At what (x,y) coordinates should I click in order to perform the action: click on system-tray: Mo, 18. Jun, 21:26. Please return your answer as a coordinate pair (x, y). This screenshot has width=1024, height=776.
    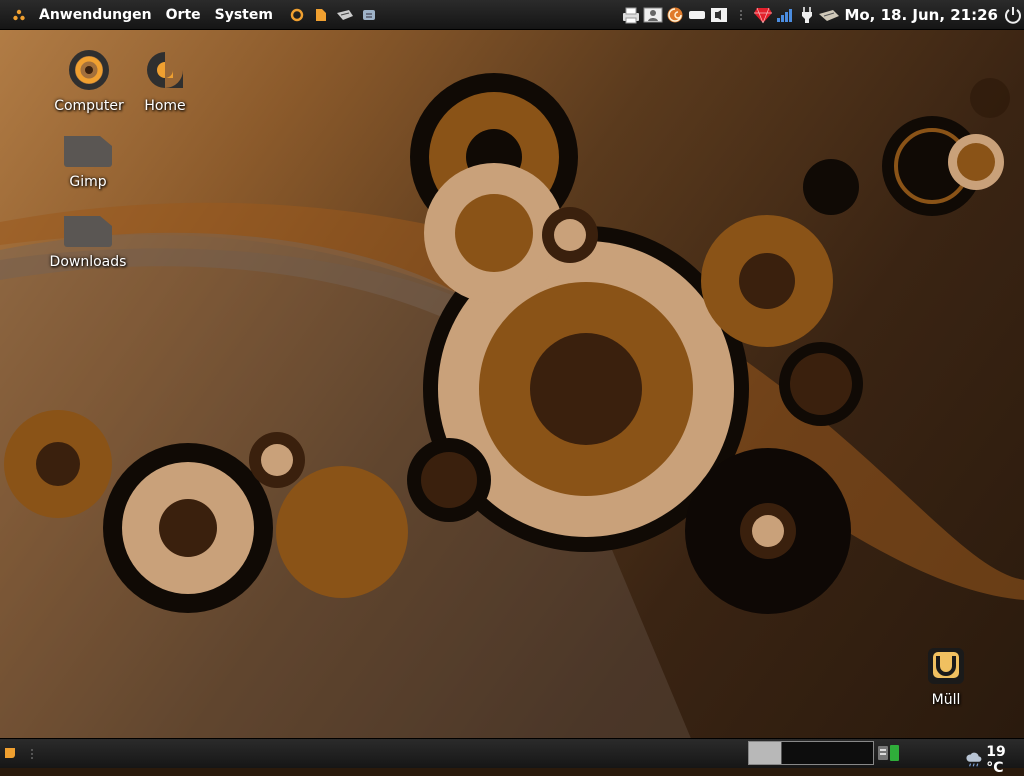
    Looking at the image, I should click on (822, 15).